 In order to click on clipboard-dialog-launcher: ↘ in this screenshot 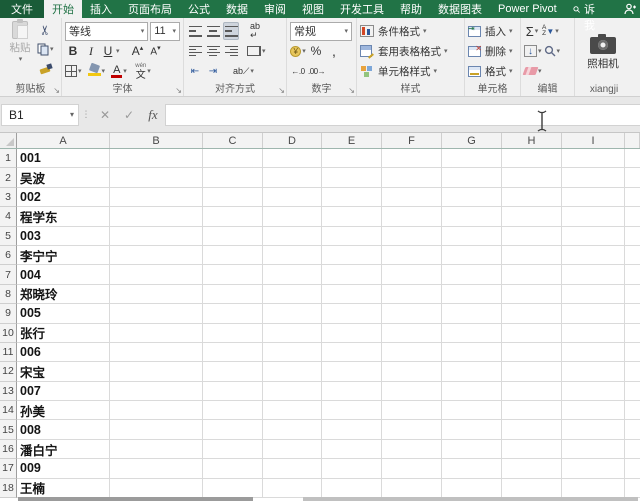, I will do `click(56, 91)`.